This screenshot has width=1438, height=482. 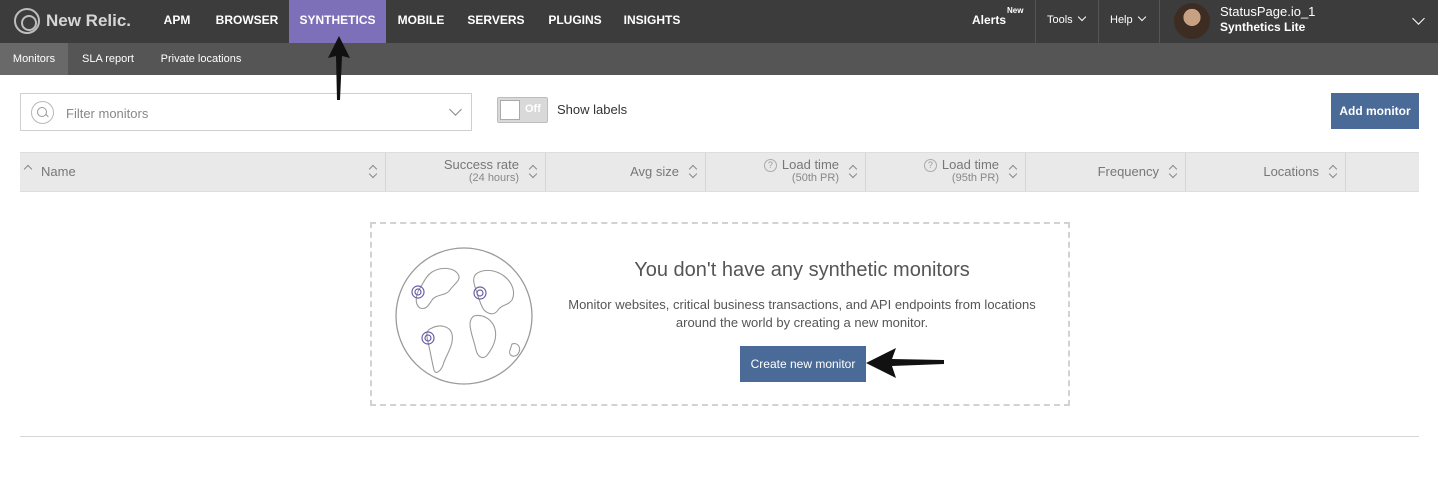 I want to click on new-relic-logo: New Relic., so click(x=72, y=21).